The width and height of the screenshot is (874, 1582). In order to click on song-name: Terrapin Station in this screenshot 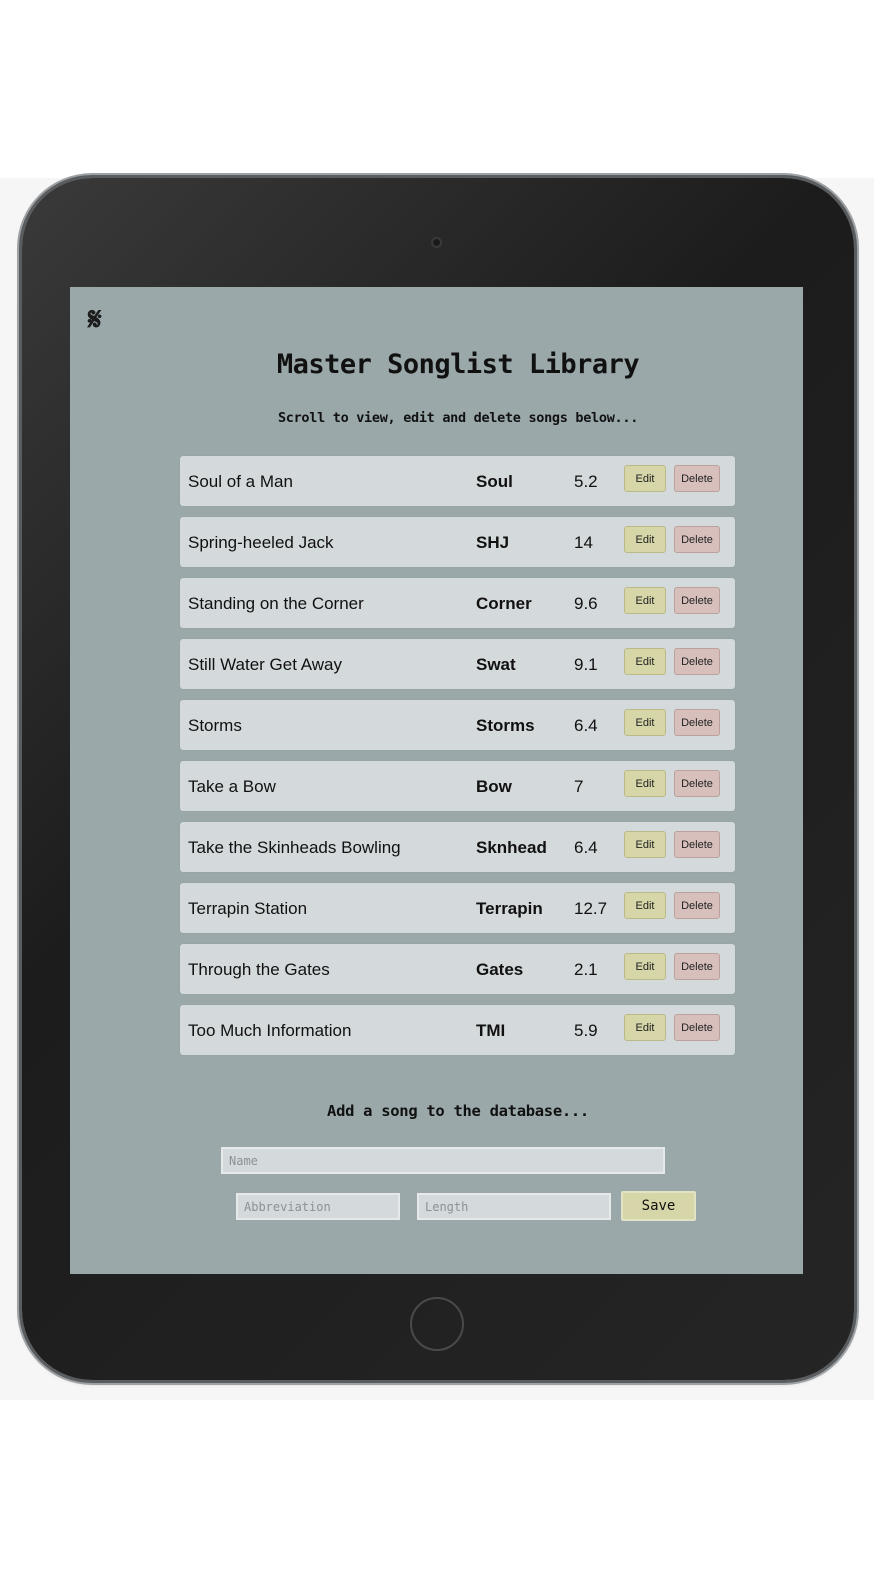, I will do `click(248, 908)`.